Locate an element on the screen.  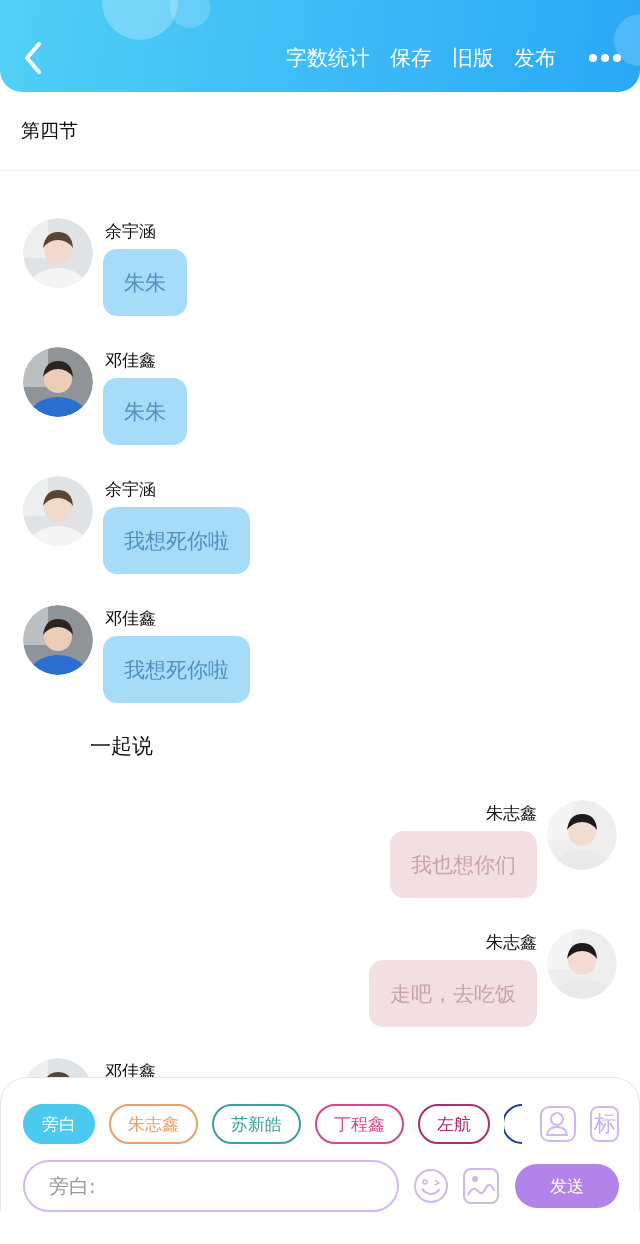
header-action: 发布 is located at coordinates (535, 58).